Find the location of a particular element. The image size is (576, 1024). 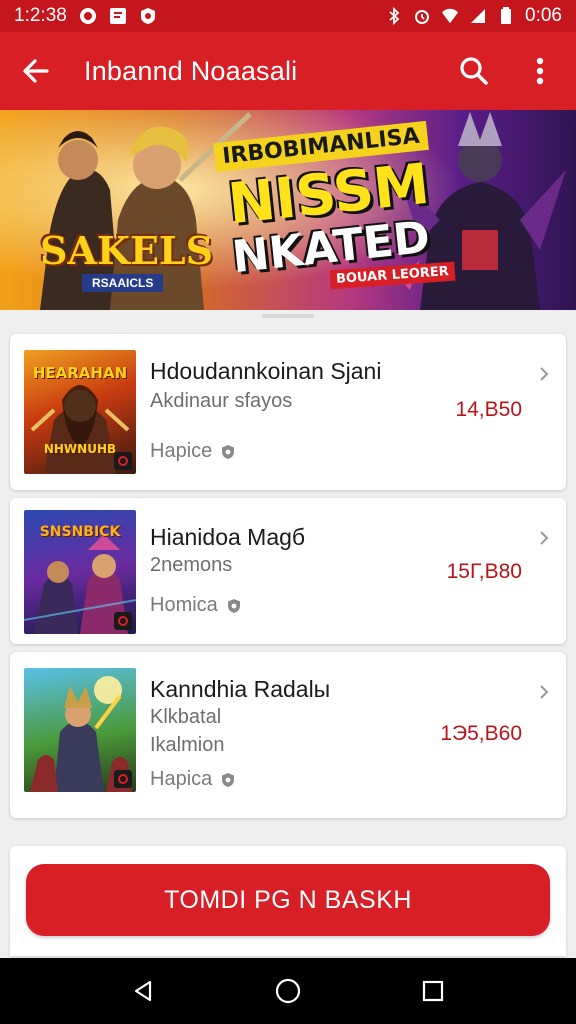

bottom-action-panel: TOMDI PG N BASKH is located at coordinates (288, 901).